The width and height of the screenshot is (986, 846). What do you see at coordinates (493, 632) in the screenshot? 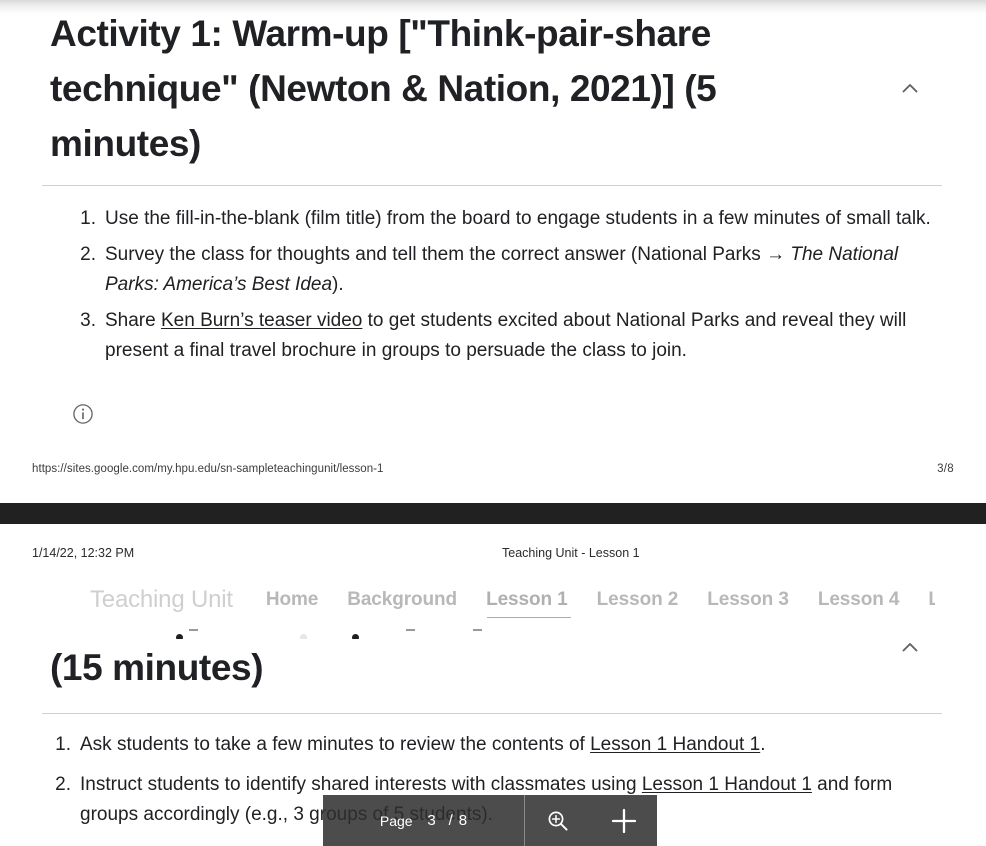
I see `clipped-text-artifacts` at bounding box center [493, 632].